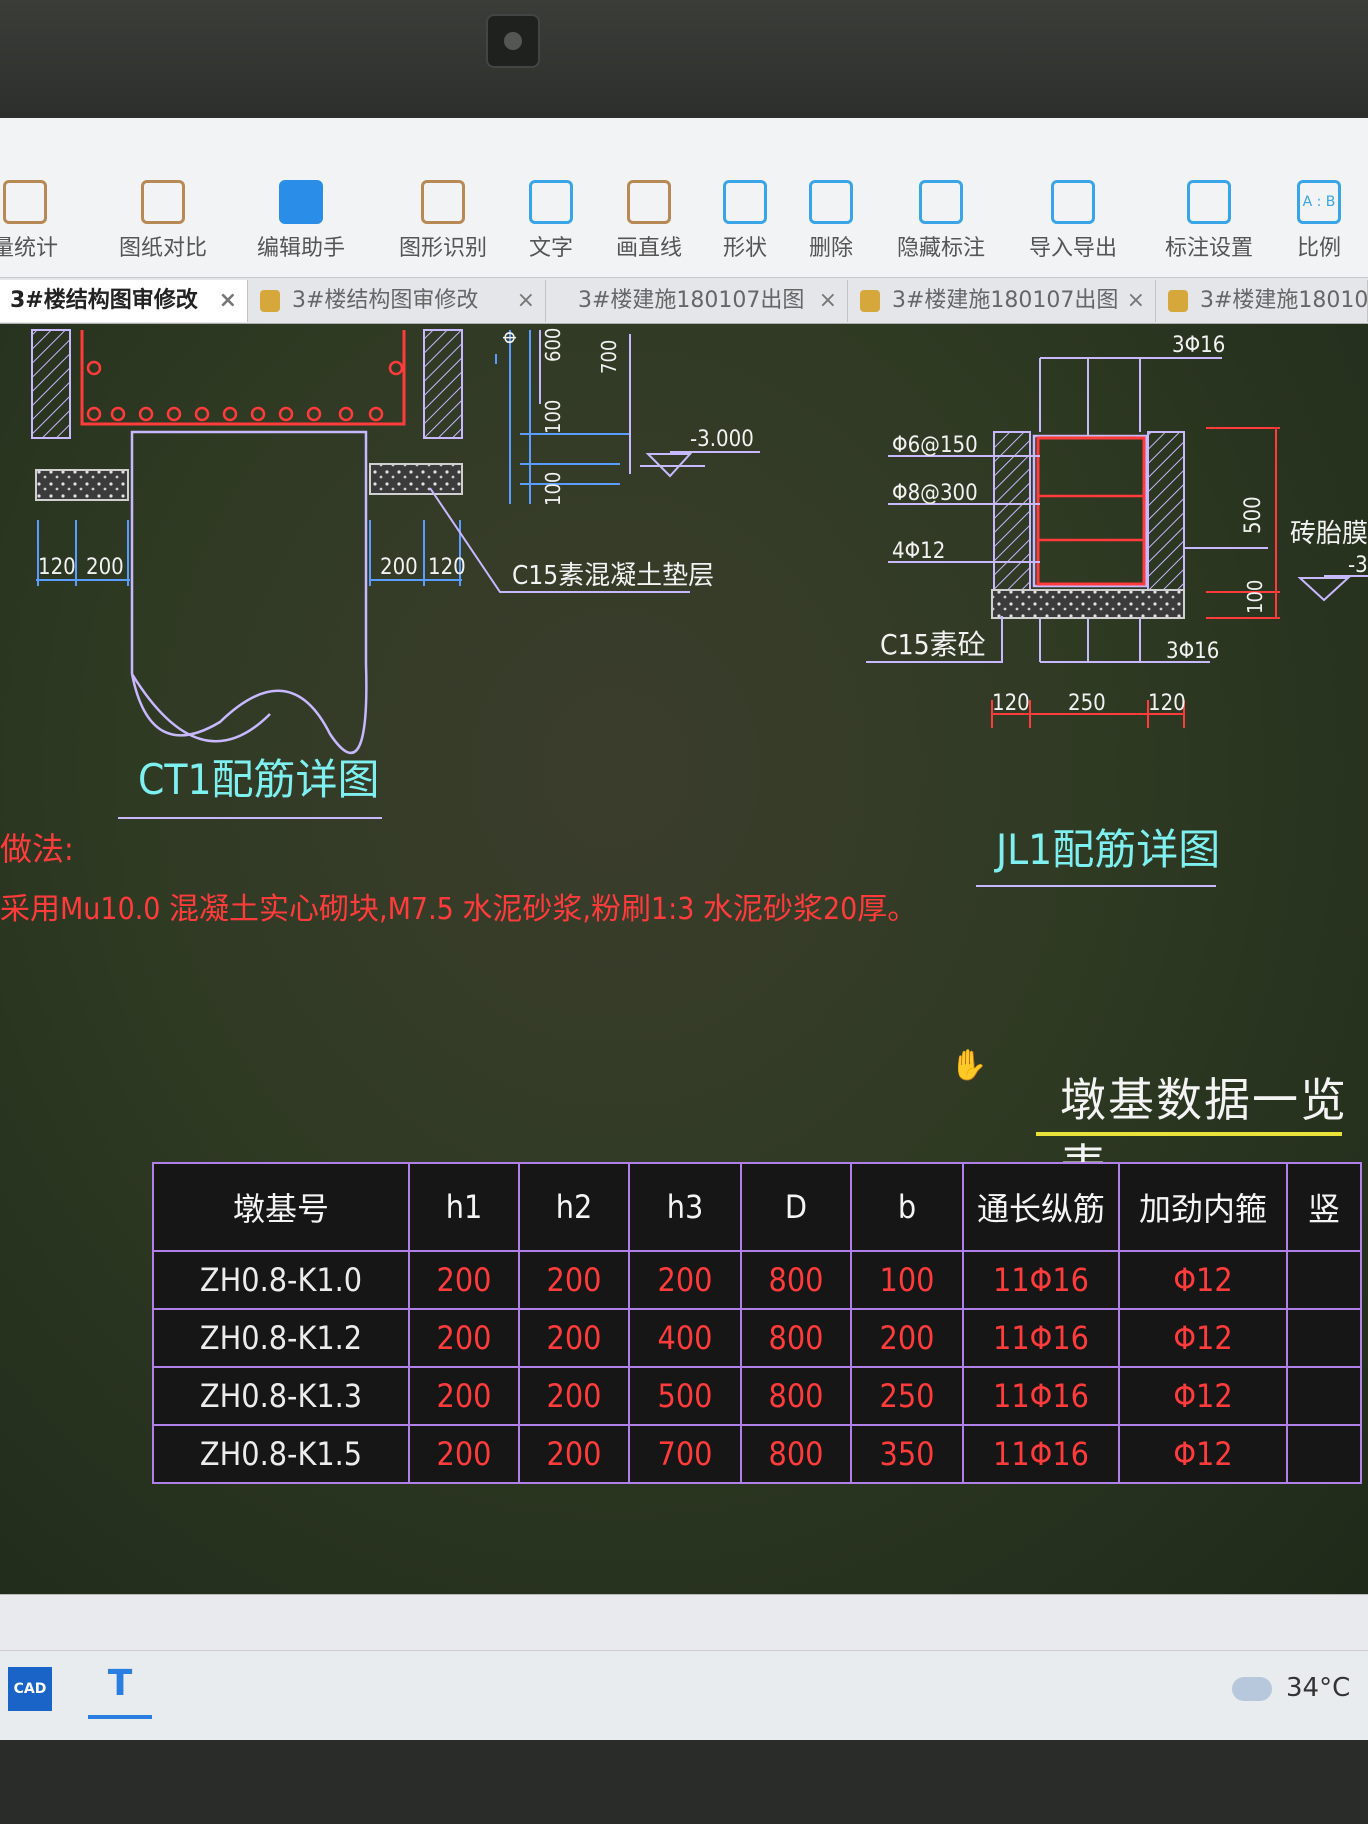 The image size is (1368, 1824). I want to click on col-header: 通长纵筋, so click(1041, 1207).